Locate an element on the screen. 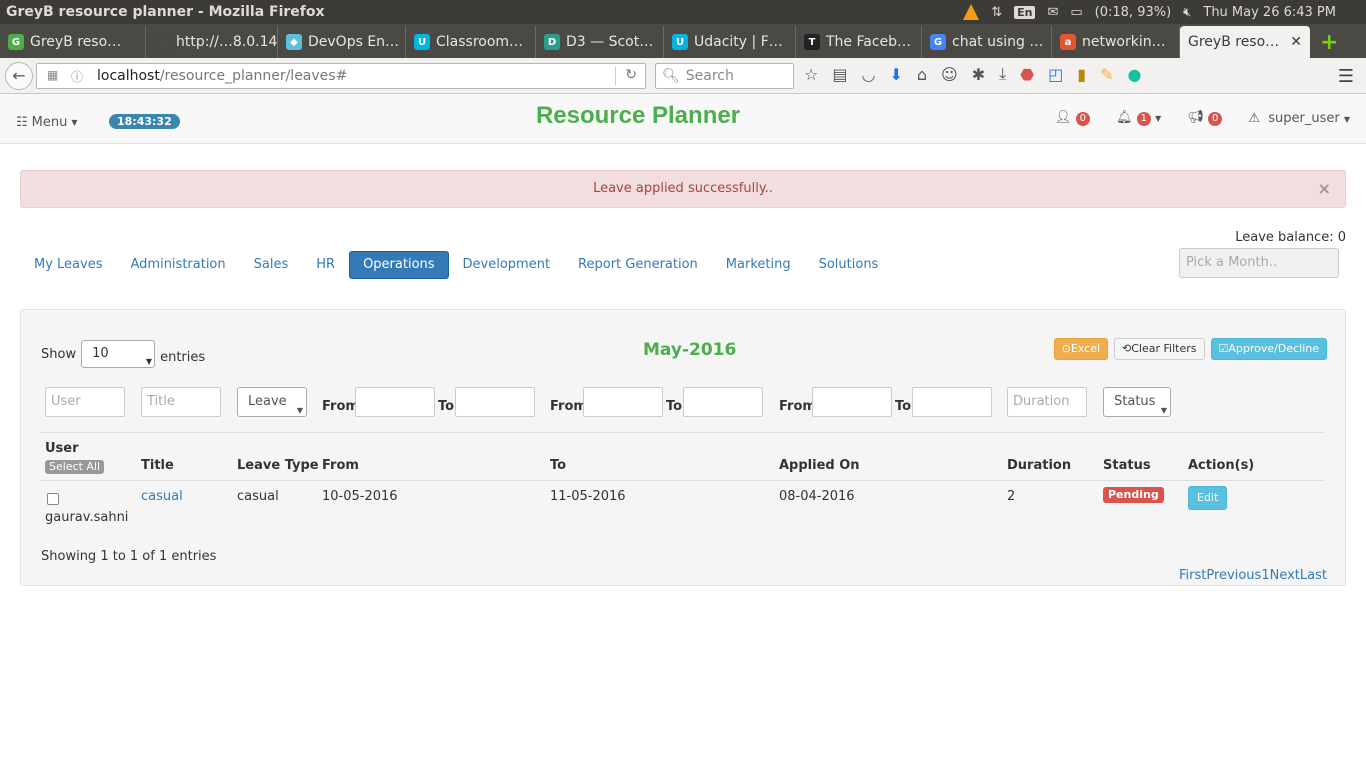  pager-1-link: 1 is located at coordinates (1265, 575).